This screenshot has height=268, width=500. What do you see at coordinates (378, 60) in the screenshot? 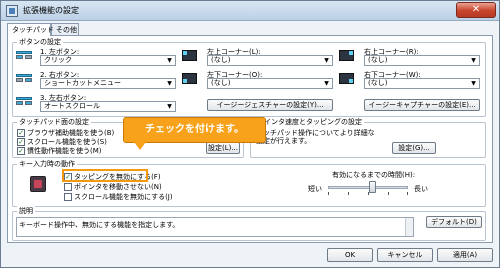
I see `top-right-corner-value: (なし)` at bounding box center [378, 60].